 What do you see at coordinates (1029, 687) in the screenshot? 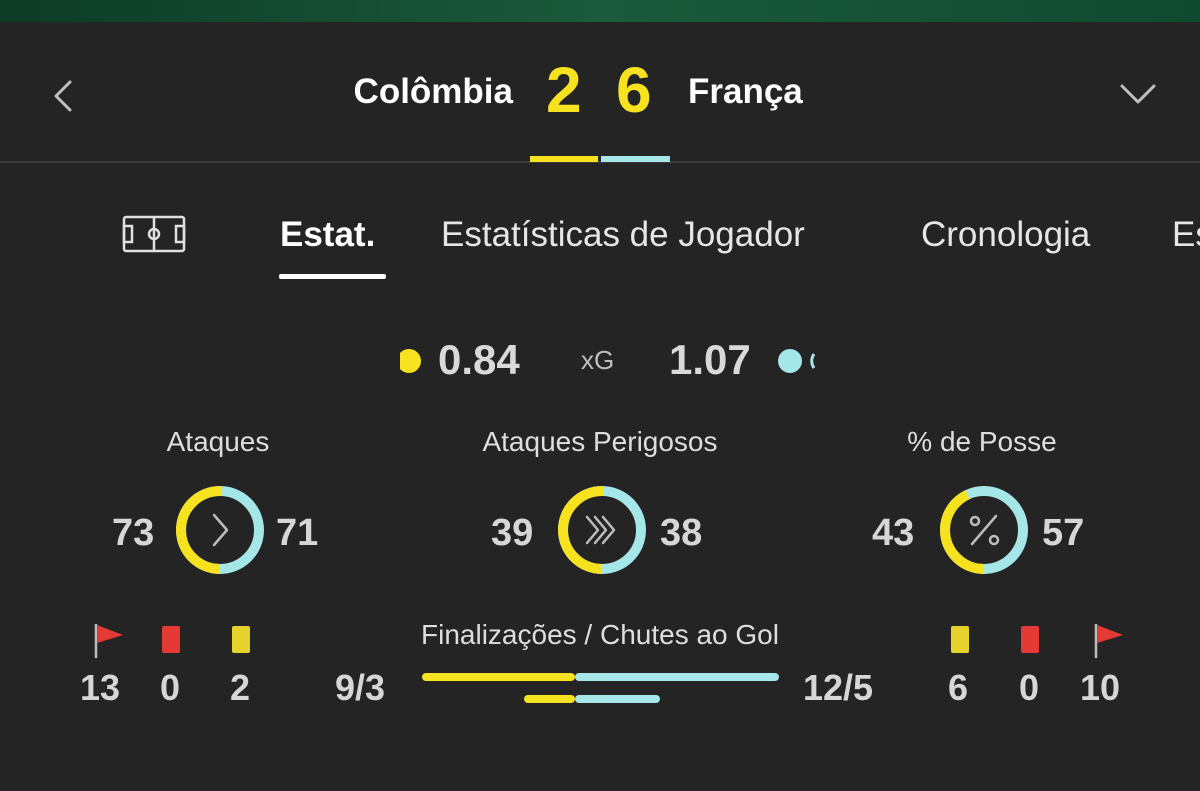
I see `away-red-cards-value: 0` at bounding box center [1029, 687].